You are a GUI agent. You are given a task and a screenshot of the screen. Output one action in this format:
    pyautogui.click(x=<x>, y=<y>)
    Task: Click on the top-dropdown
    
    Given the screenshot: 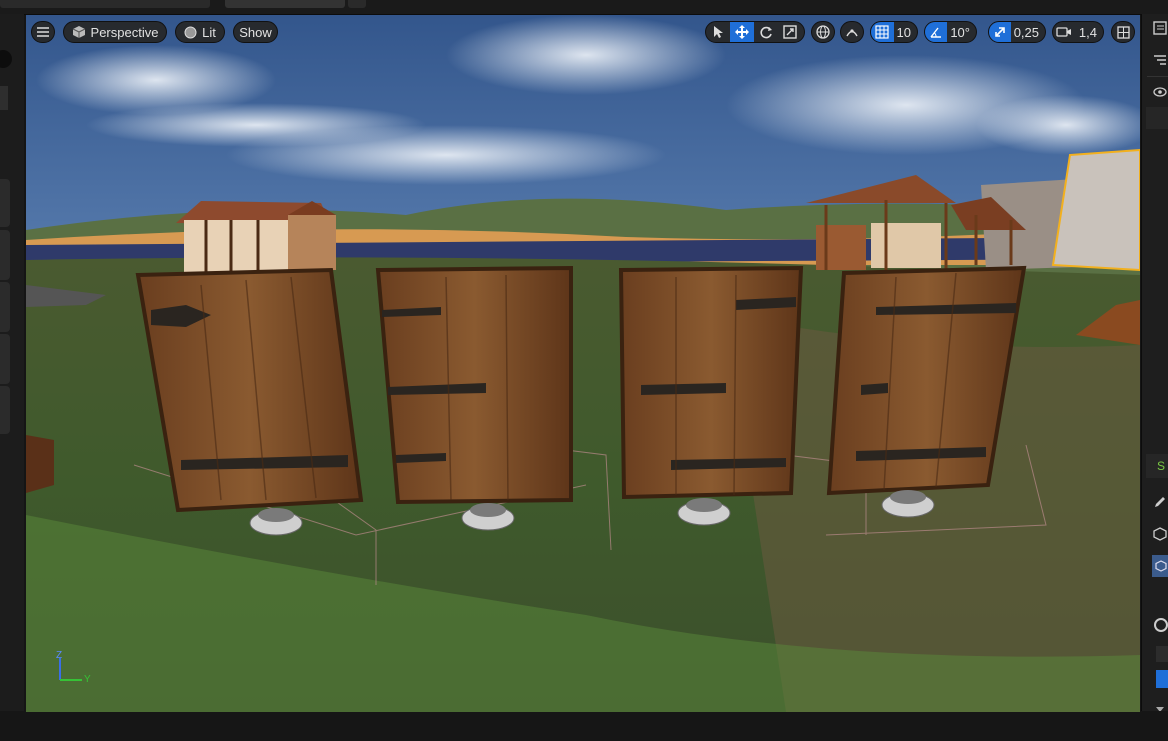 What is the action you would take?
    pyautogui.click(x=357, y=4)
    